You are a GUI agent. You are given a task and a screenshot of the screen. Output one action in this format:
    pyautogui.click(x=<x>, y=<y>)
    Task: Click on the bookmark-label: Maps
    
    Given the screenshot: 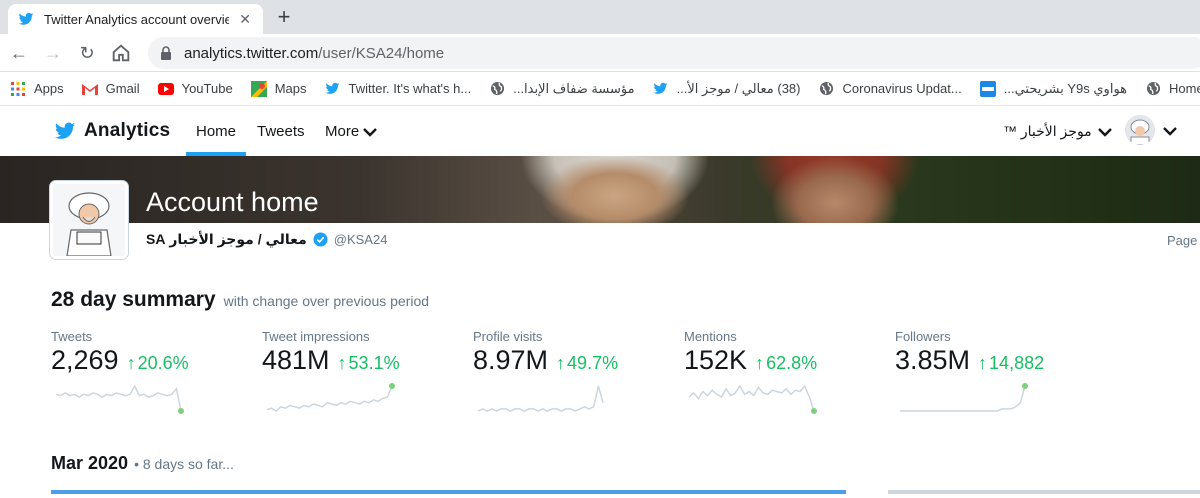 What is the action you would take?
    pyautogui.click(x=290, y=88)
    